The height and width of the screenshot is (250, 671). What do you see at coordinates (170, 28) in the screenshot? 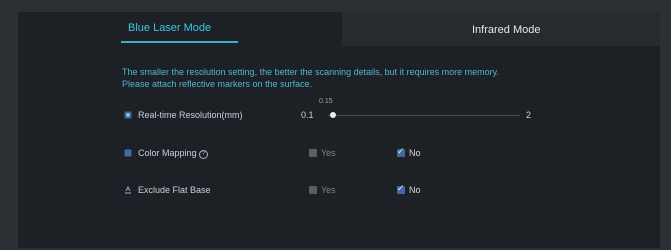
I see `tab-label: Blue Laser Mode` at bounding box center [170, 28].